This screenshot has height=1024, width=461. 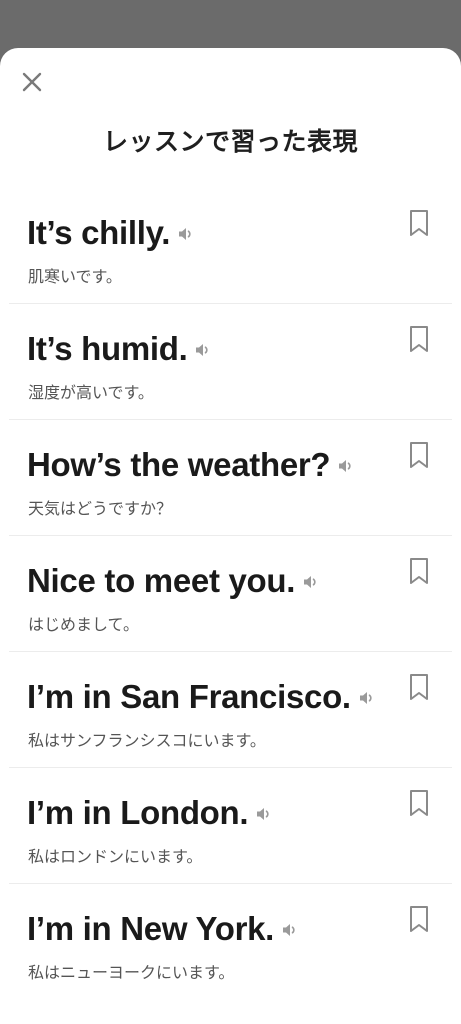 I want to click on phrase-line: Nice to meet you., so click(x=173, y=581).